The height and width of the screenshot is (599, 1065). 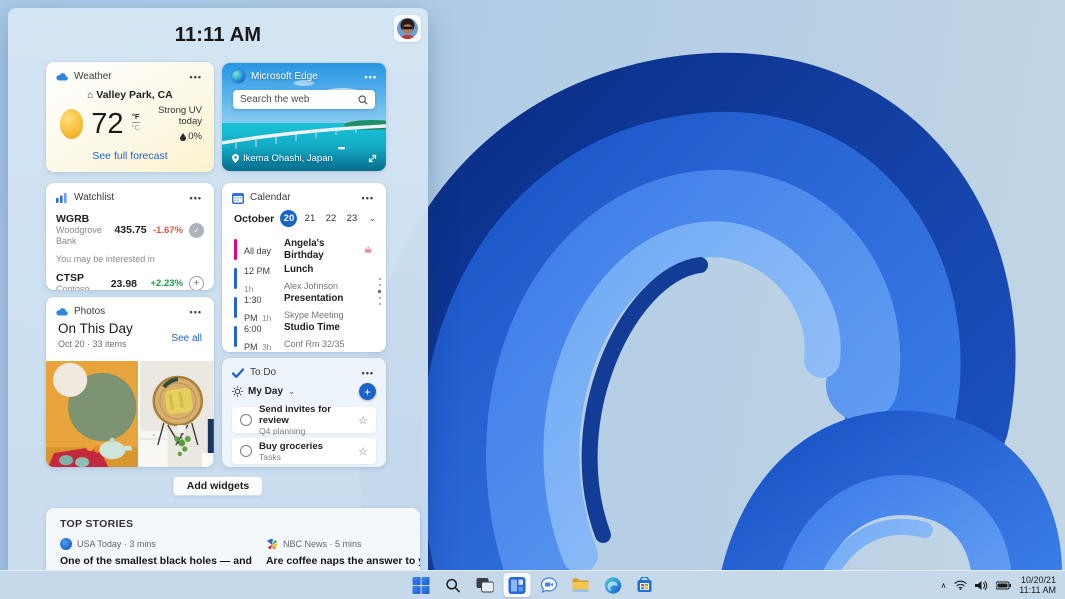 What do you see at coordinates (367, 391) in the screenshot?
I see `add-task-button: +` at bounding box center [367, 391].